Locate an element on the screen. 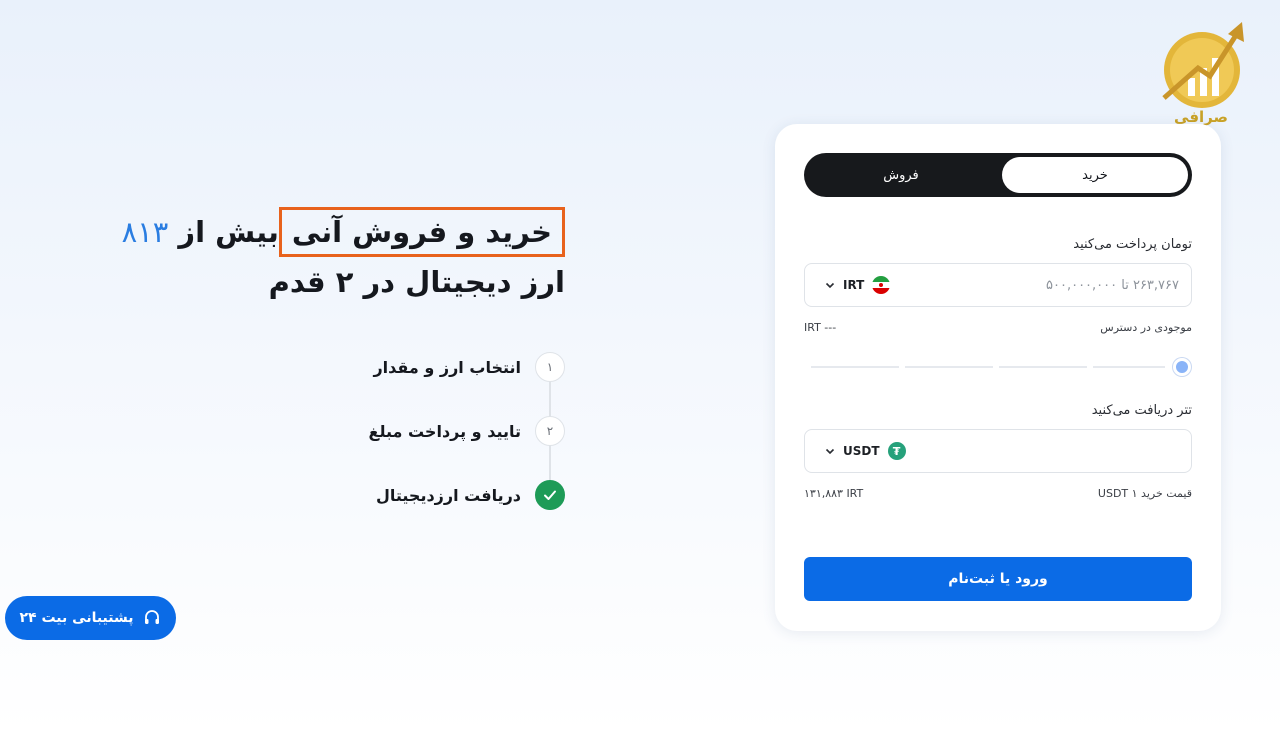  pay-amount-placeholder: ۲۶۳,۷۶۷ تا ۵۰۰,۰۰۰,۰۰۰ is located at coordinates (1112, 285).